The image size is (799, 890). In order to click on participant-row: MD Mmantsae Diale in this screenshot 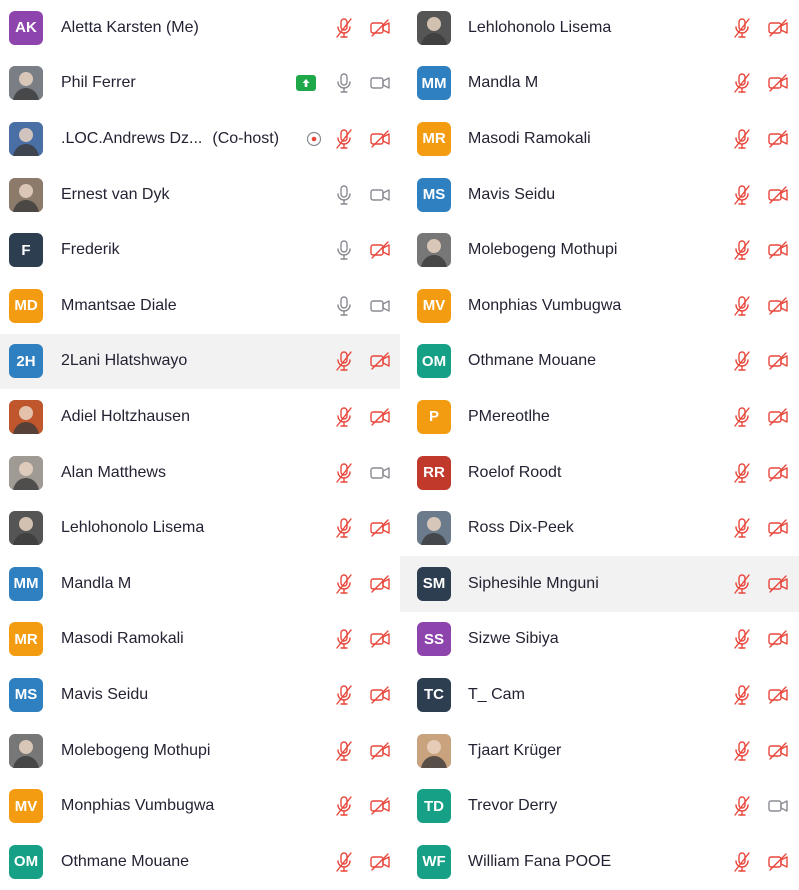, I will do `click(200, 306)`.